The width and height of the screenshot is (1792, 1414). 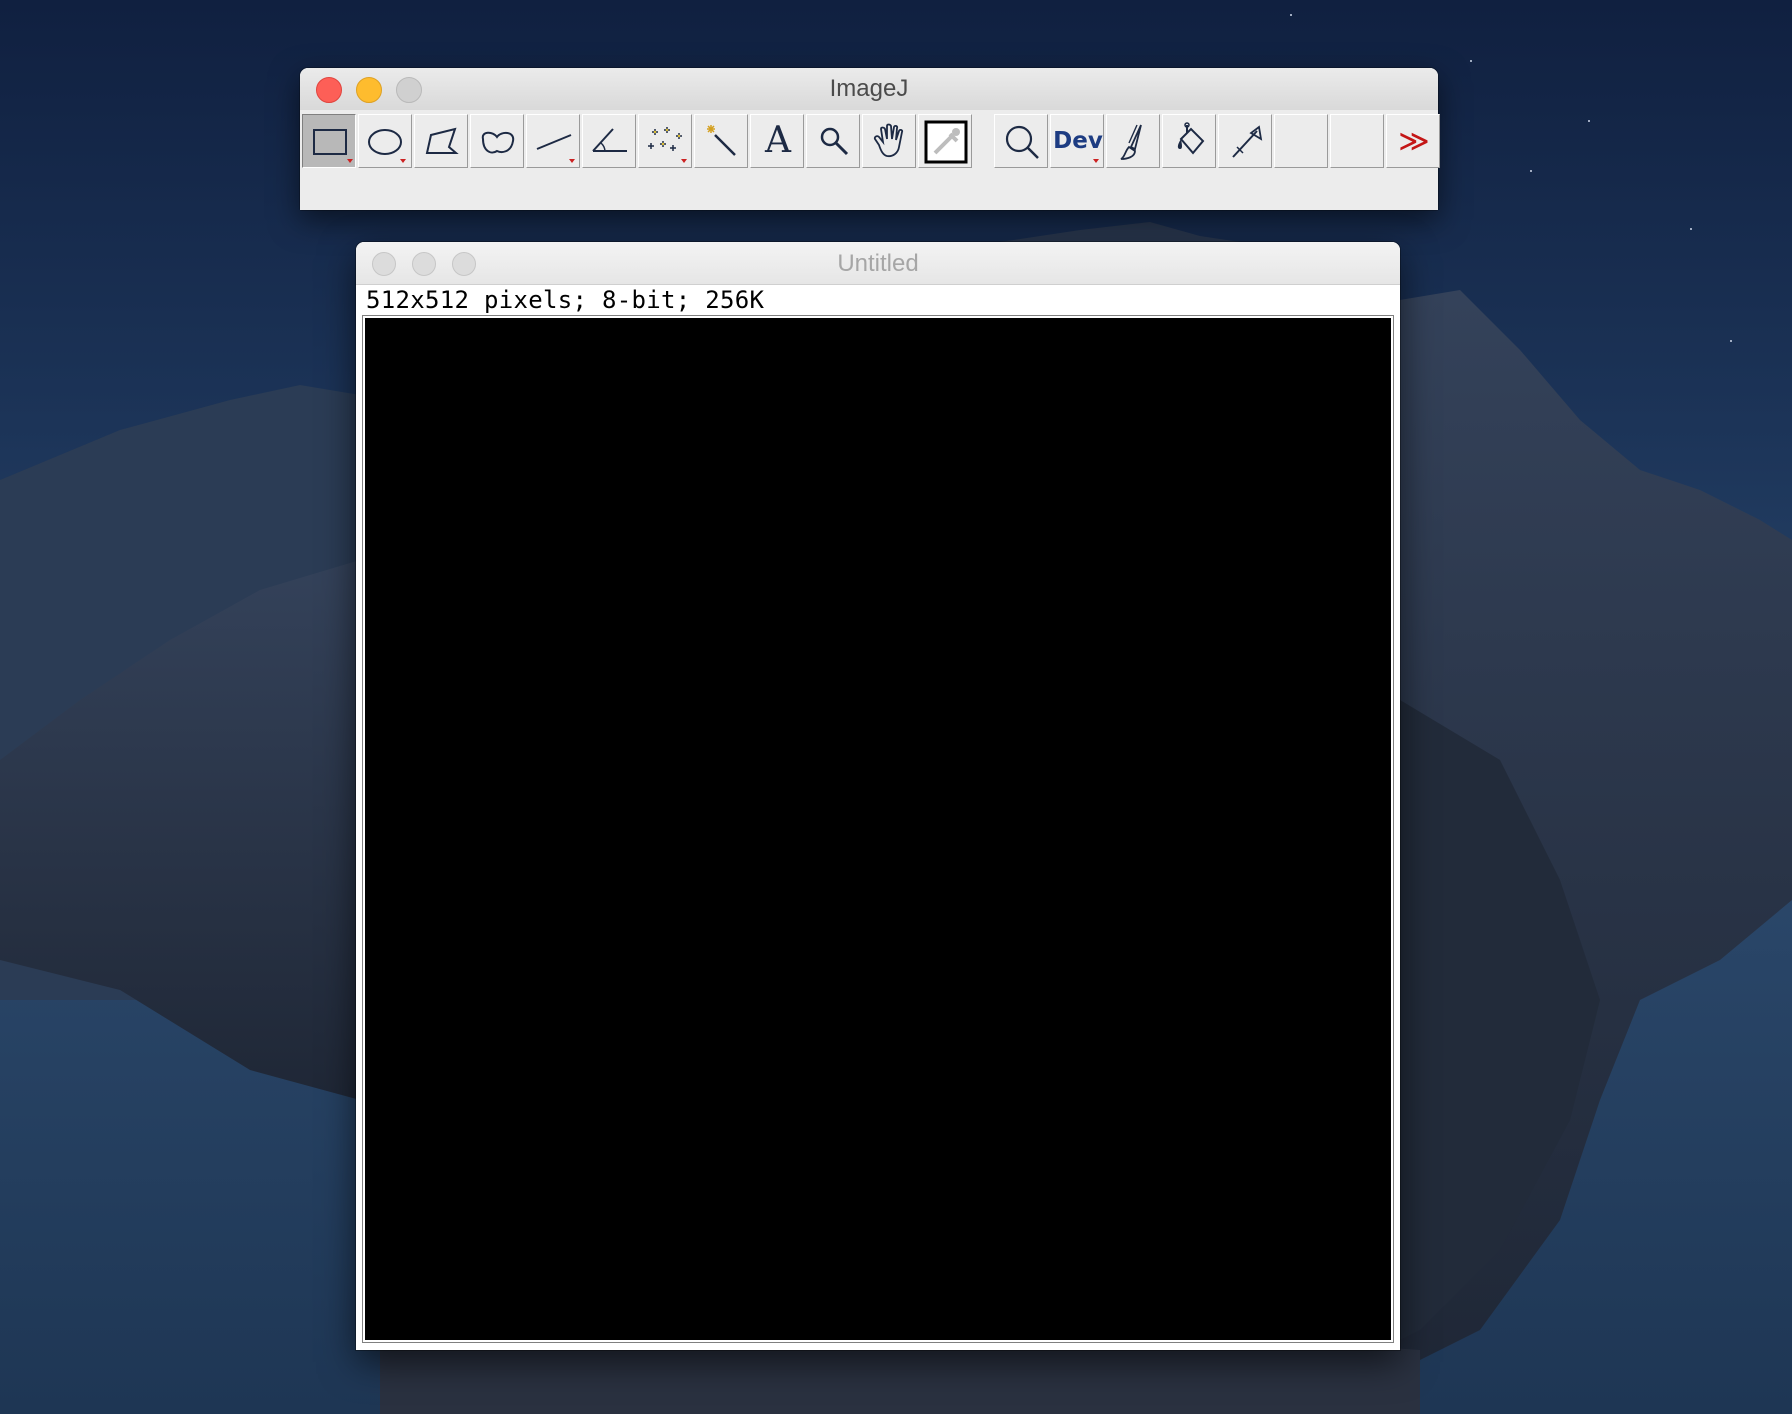 What do you see at coordinates (1096, 161) in the screenshot?
I see `dropdown-marker-icon` at bounding box center [1096, 161].